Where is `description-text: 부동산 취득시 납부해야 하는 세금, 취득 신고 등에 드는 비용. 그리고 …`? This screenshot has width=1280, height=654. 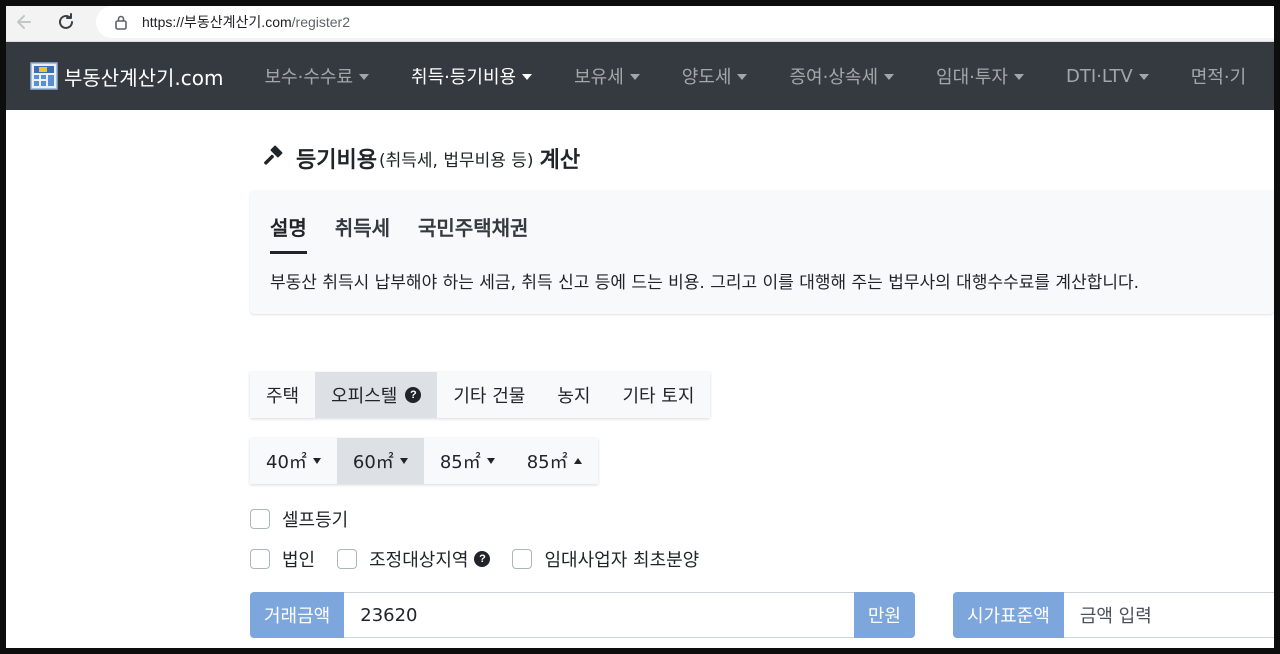 description-text: 부동산 취득시 납부해야 하는 세금, 취득 신고 등에 드는 비용. 그리고 … is located at coordinates (705, 283).